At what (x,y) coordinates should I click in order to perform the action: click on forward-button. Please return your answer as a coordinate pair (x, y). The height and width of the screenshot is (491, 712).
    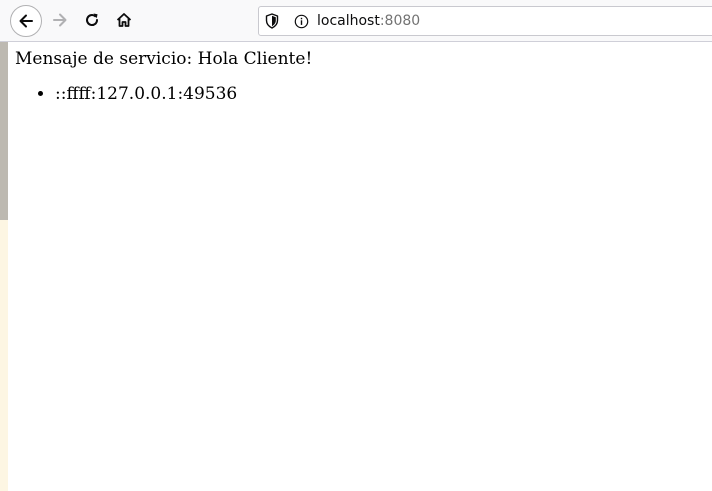
    Looking at the image, I should click on (60, 20).